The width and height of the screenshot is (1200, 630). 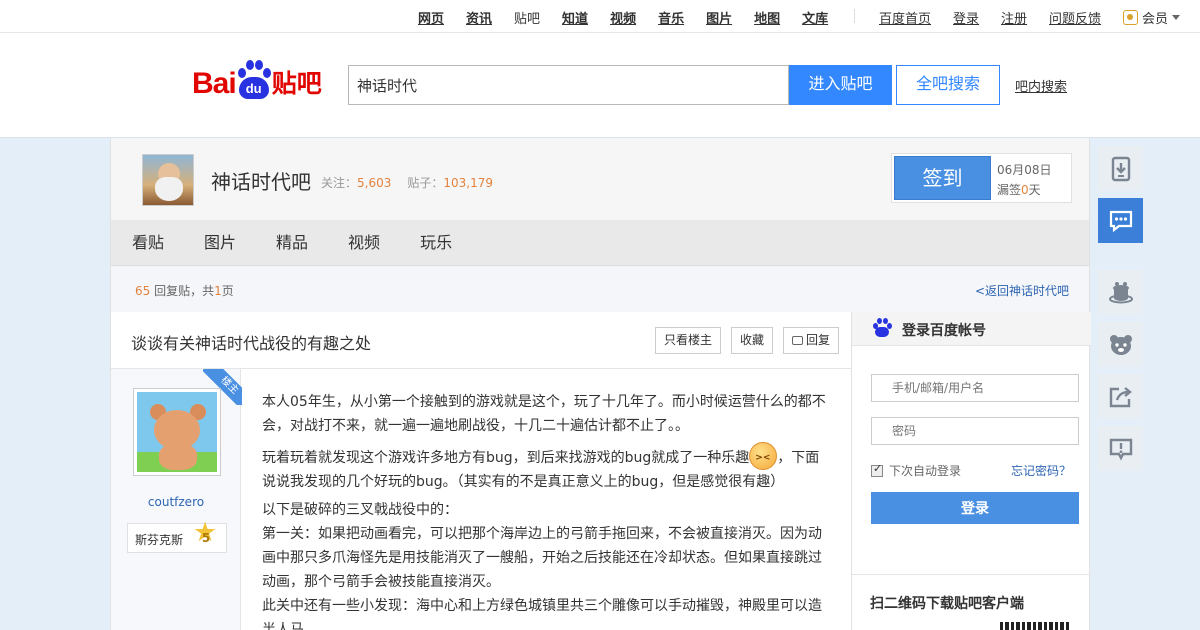 What do you see at coordinates (719, 17) in the screenshot?
I see `nav-image: 图片` at bounding box center [719, 17].